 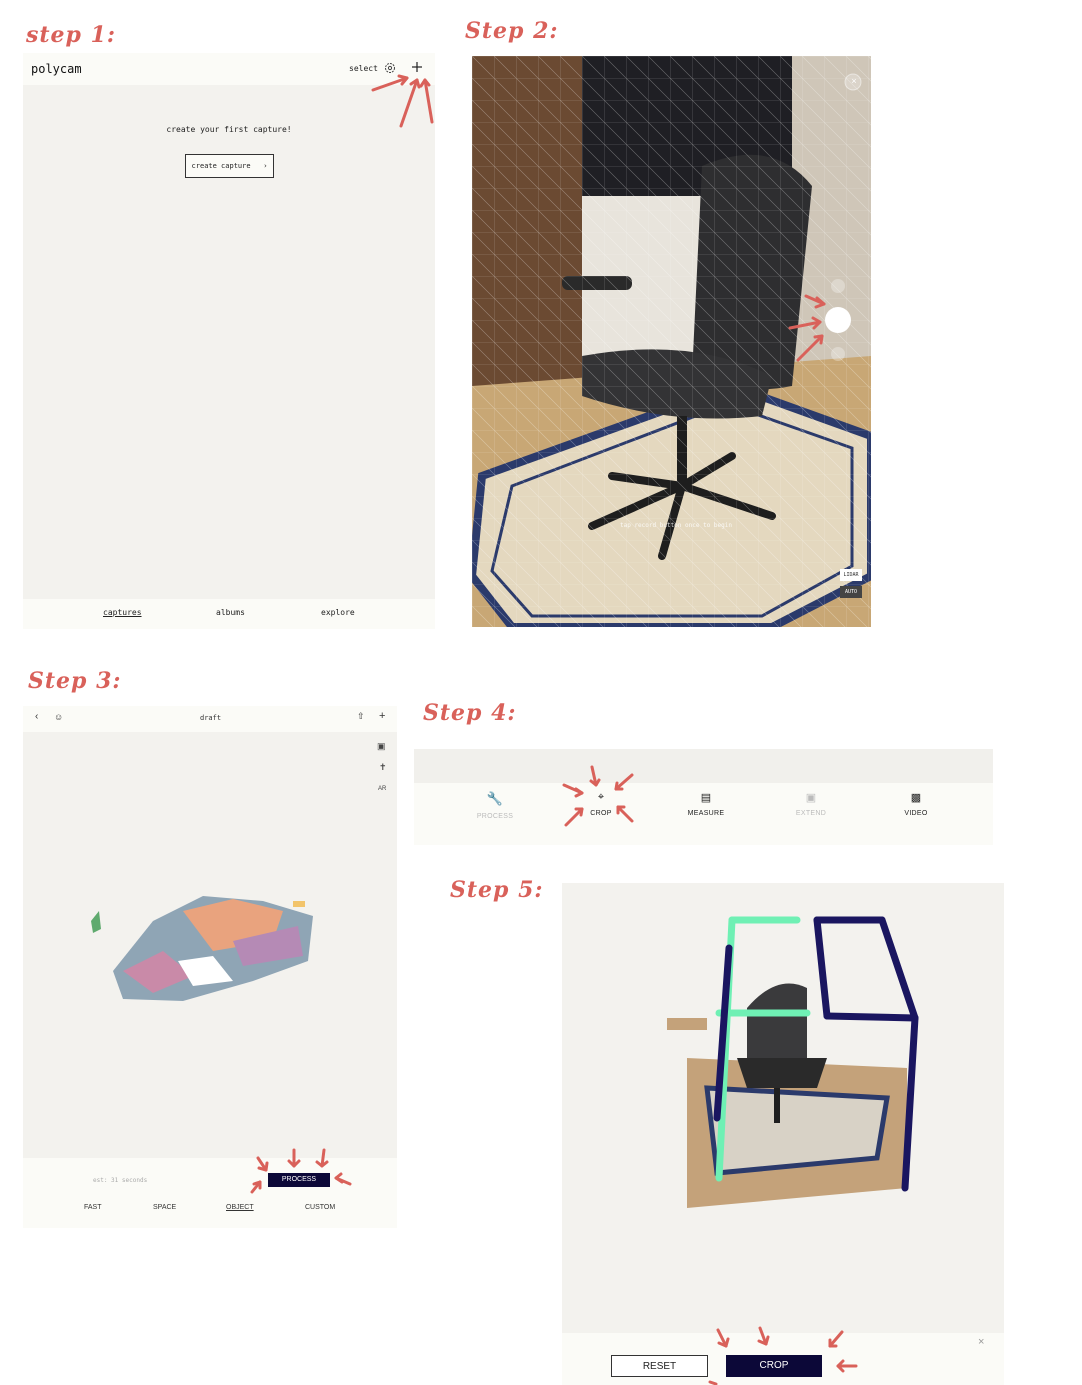 I want to click on smiley-icon: ☺, so click(x=58, y=717).